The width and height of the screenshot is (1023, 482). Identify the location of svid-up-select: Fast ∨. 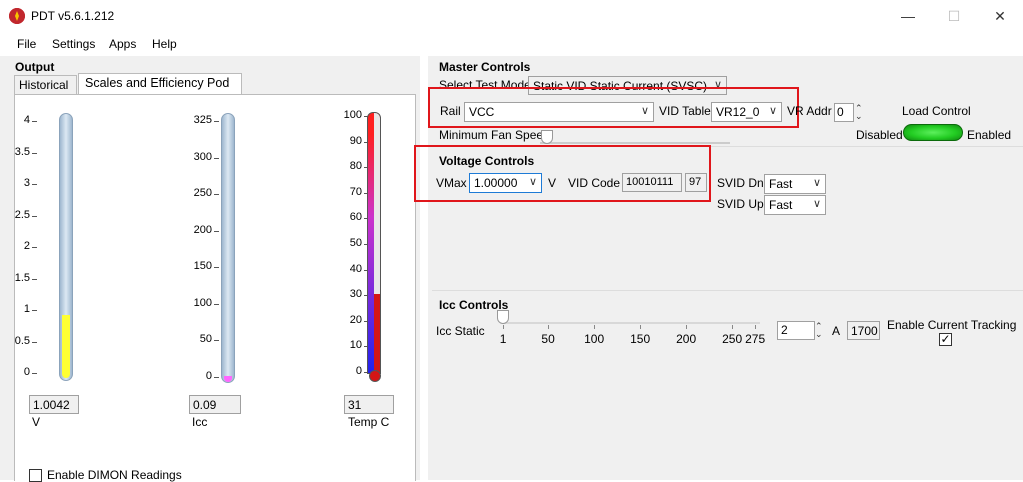
(795, 205).